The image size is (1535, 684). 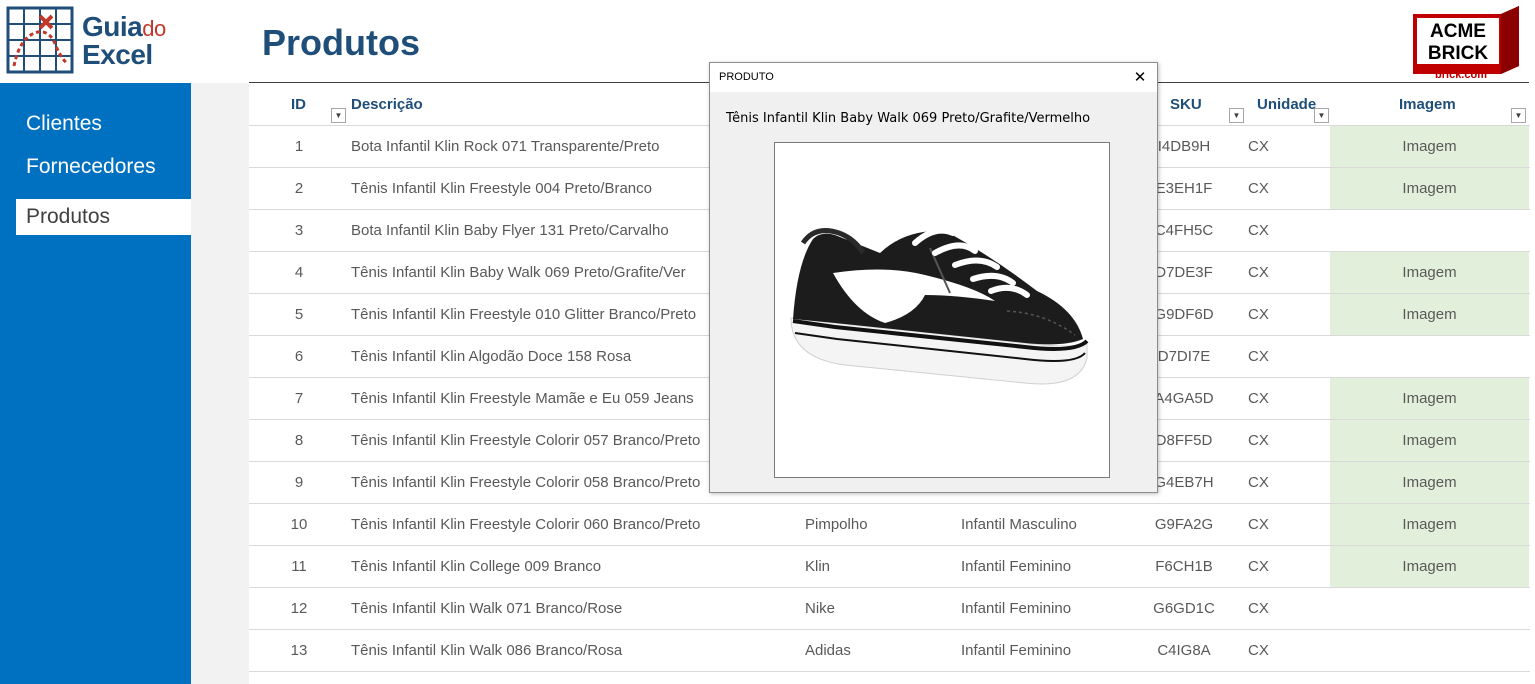 I want to click on acme-line3: brick.com, so click(x=1461, y=74).